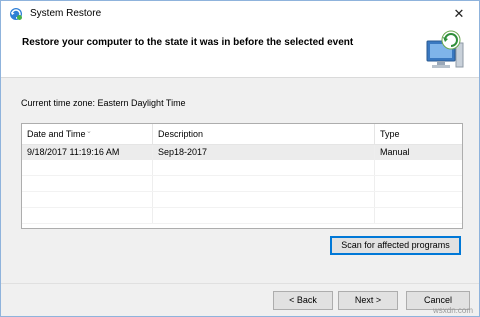  Describe the element at coordinates (103, 103) in the screenshot. I see `time-zone-label: Current time zone: Eastern Daylight Time` at that location.